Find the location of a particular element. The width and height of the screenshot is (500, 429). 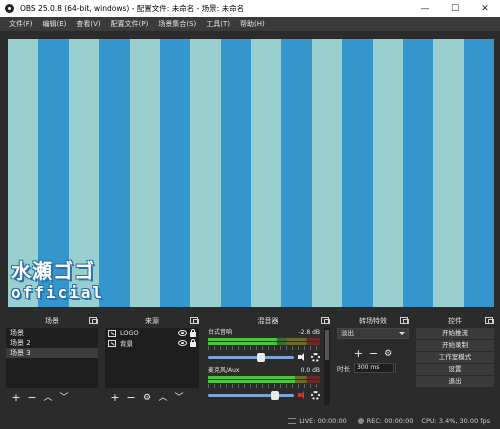

start-streaming-button: 开始推流 is located at coordinates (455, 333).